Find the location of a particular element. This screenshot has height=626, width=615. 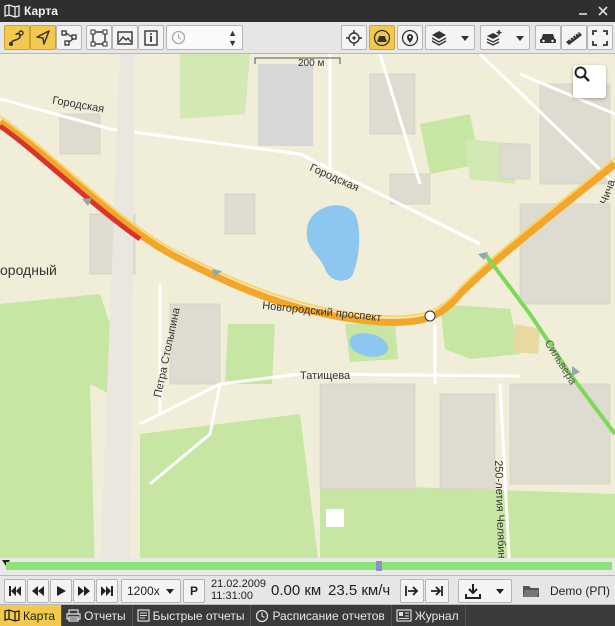

time-input: ▲ ▼ is located at coordinates (204, 37).